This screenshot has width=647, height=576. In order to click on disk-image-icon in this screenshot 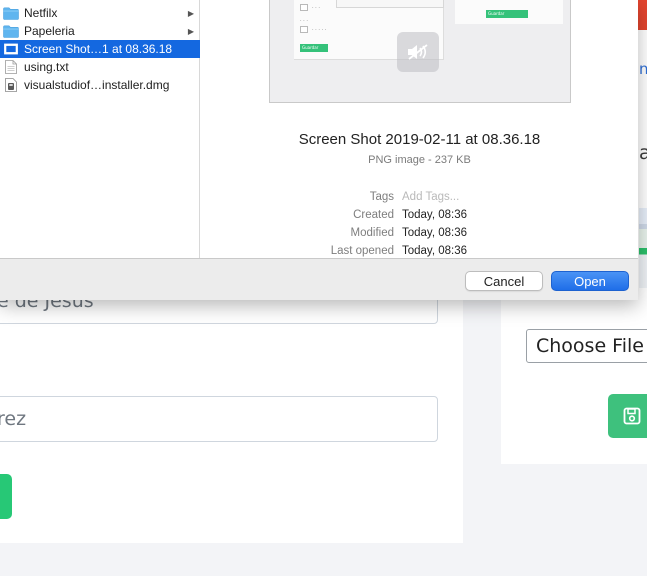, I will do `click(11, 85)`.